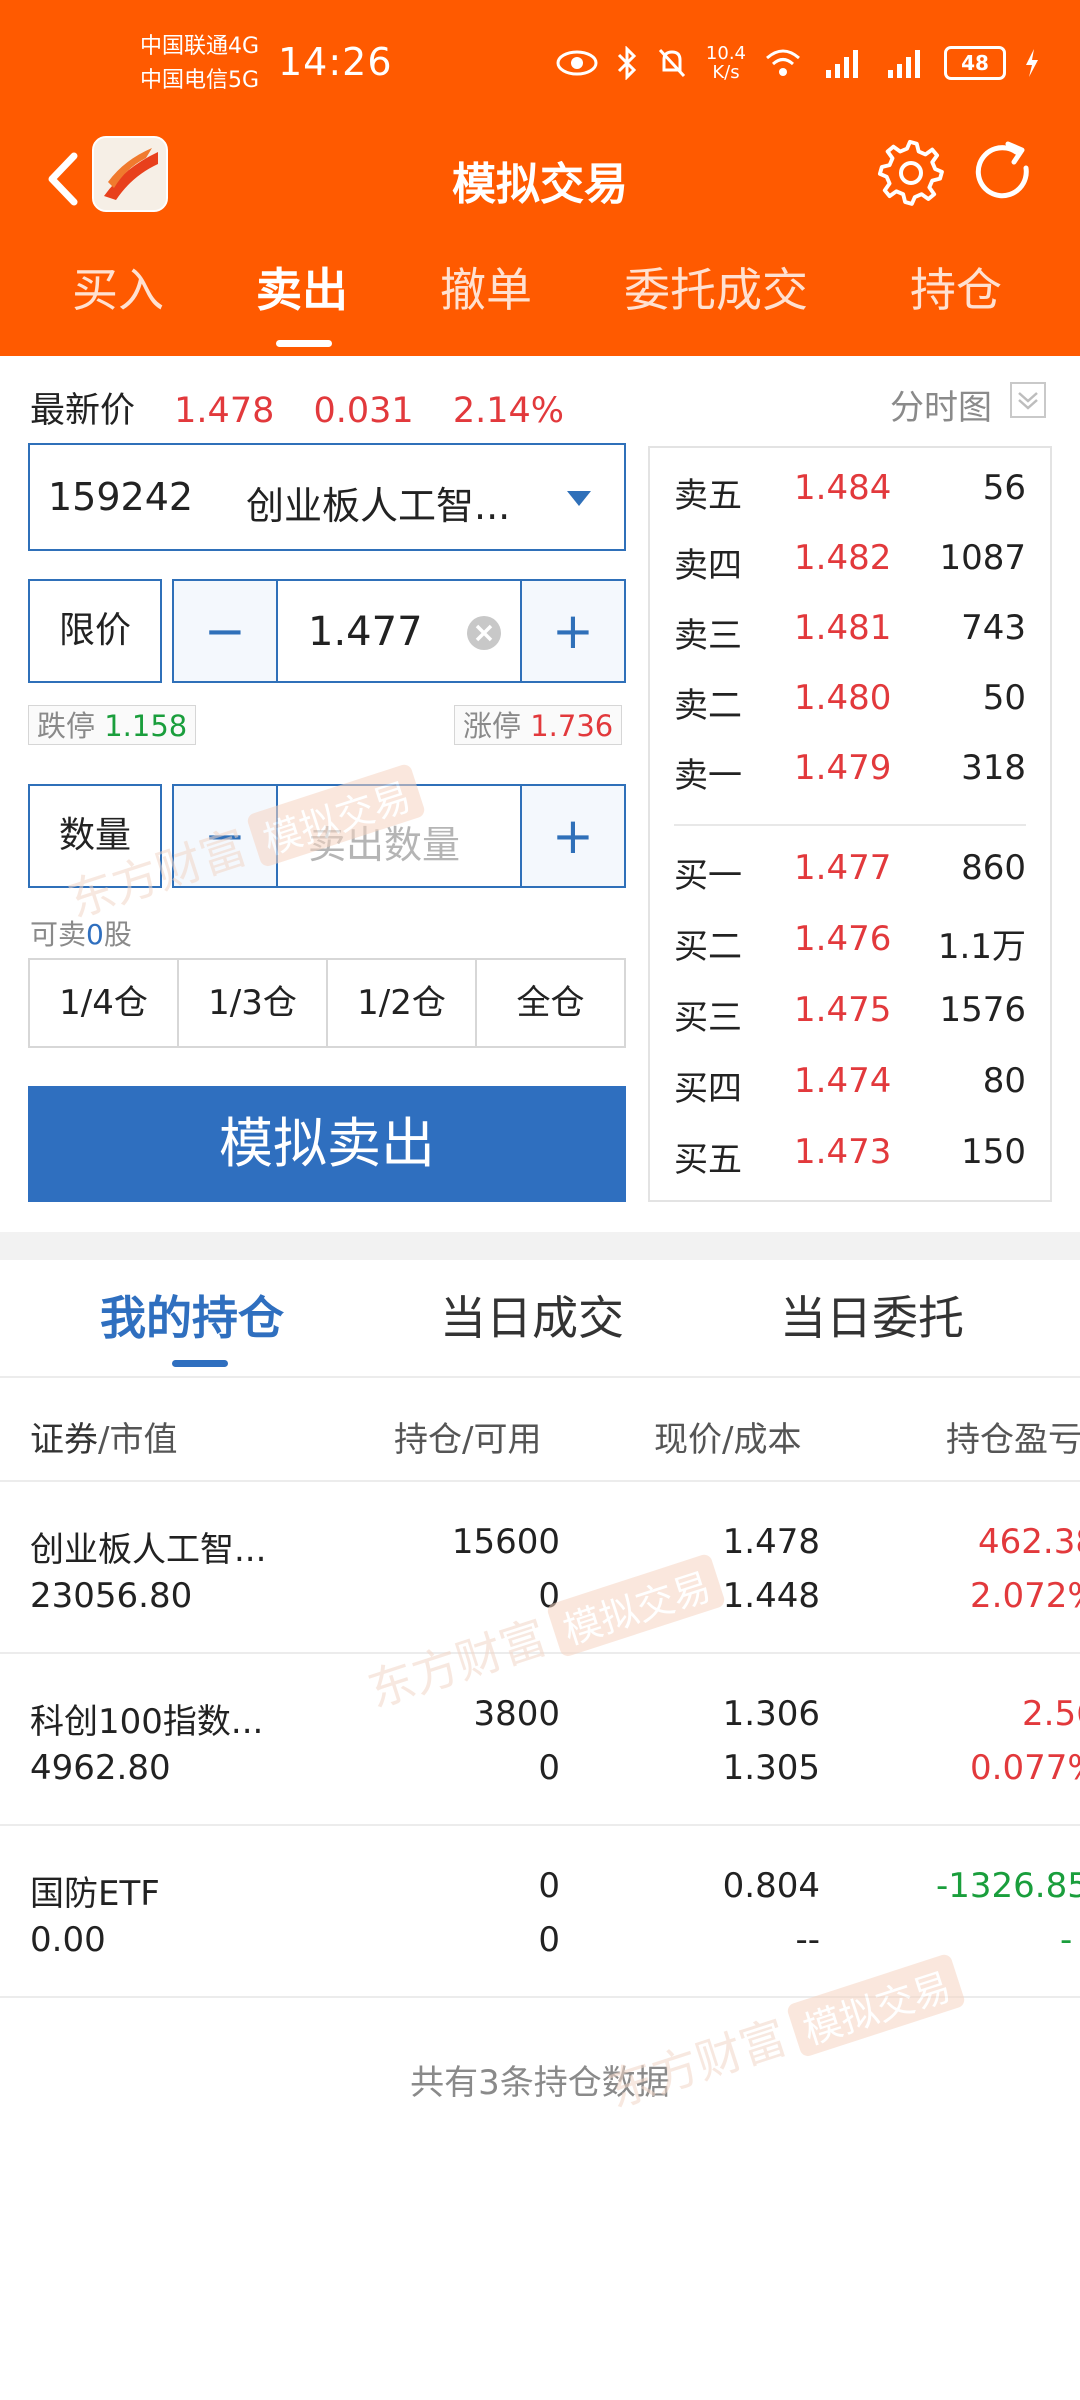 The image size is (1080, 2400). What do you see at coordinates (384, 841) in the screenshot?
I see `quantity-input: 卖出数量` at bounding box center [384, 841].